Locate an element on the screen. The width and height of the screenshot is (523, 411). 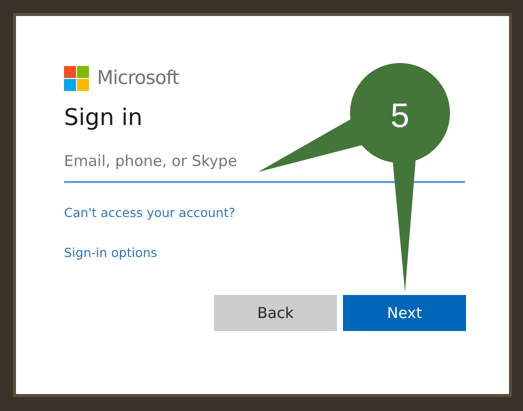
back-button: Back is located at coordinates (275, 313).